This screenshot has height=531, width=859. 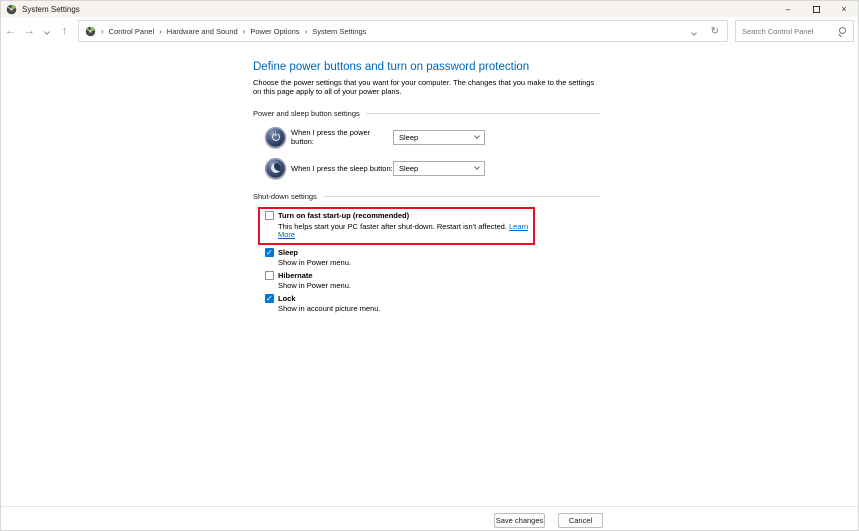 What do you see at coordinates (433, 252) in the screenshot?
I see `sleep-menu-row: Sleep` at bounding box center [433, 252].